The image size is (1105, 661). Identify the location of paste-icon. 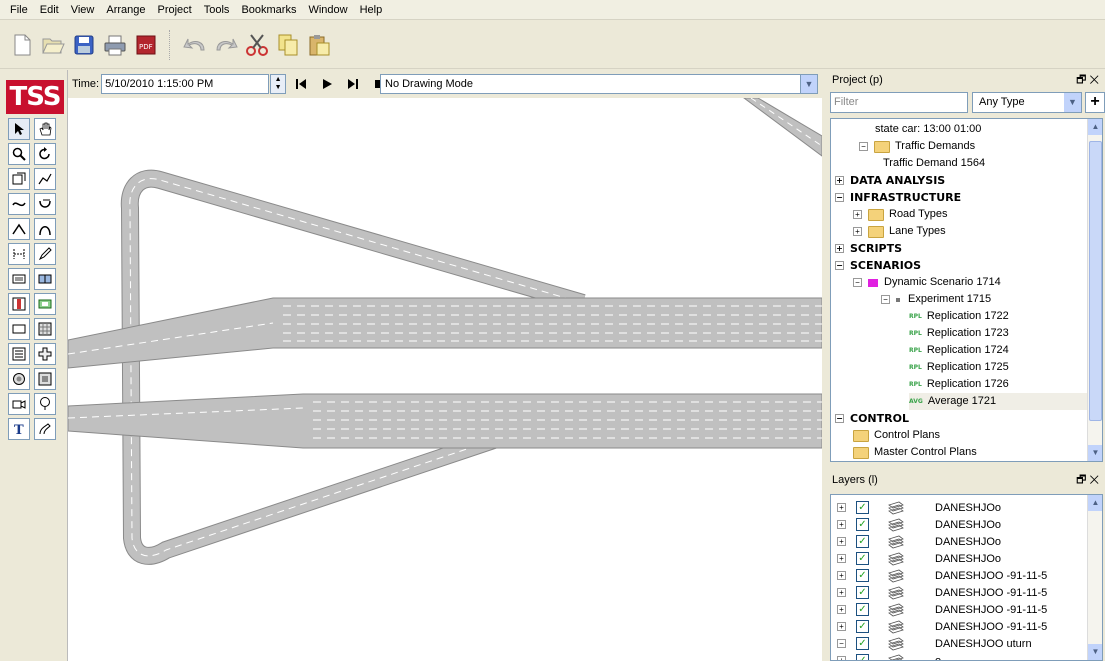
(319, 45).